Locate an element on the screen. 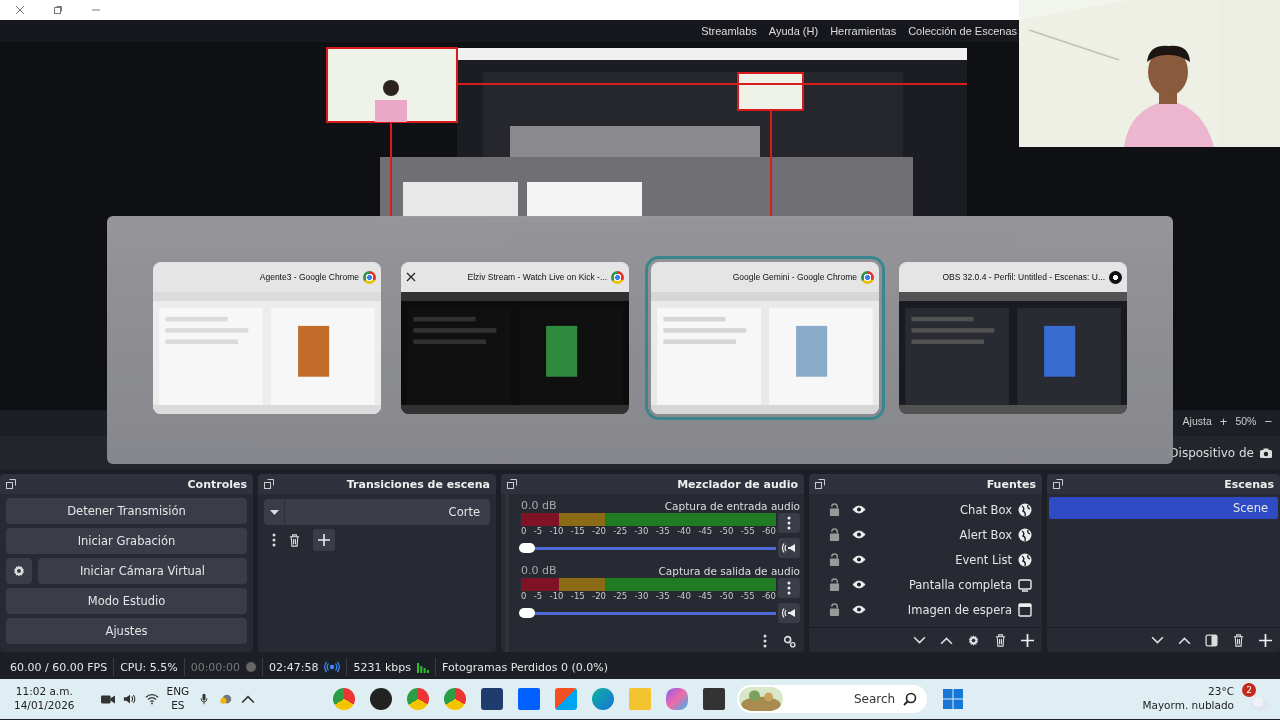 This screenshot has height=720, width=1280. meter-tick: -60 is located at coordinates (768, 596).